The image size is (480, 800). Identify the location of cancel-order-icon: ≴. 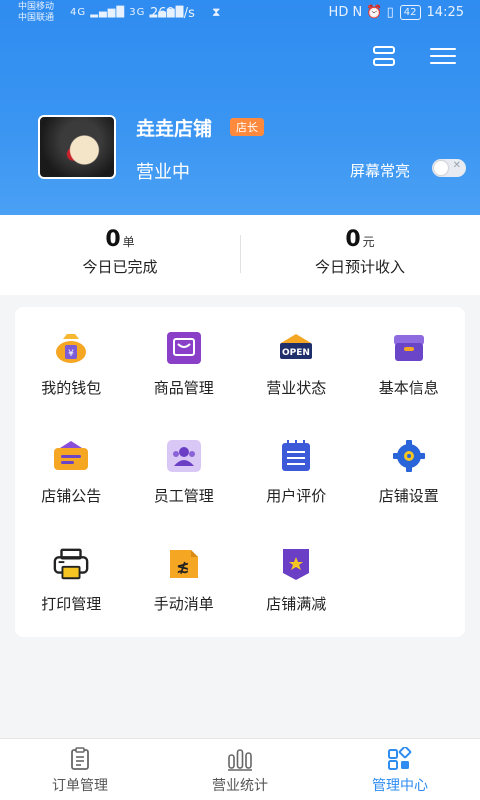
(184, 564).